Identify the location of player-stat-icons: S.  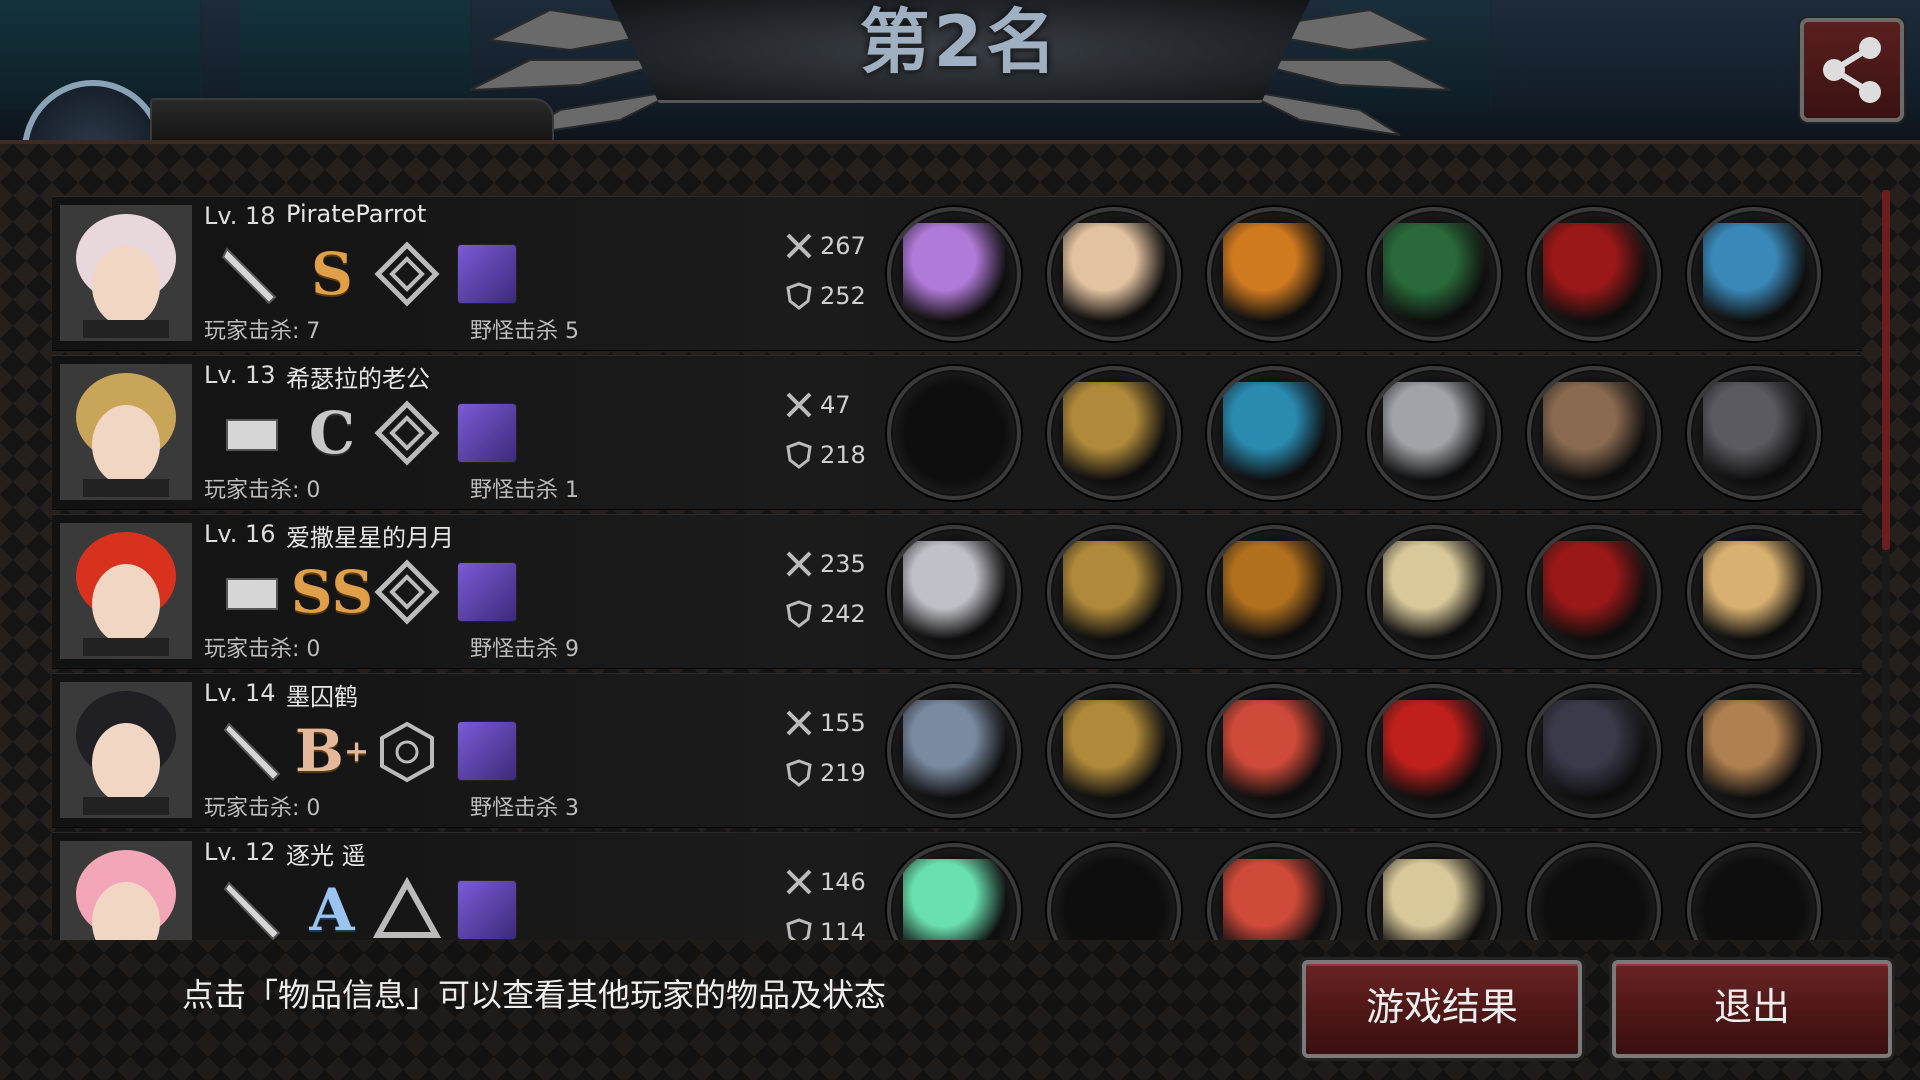
(417, 274).